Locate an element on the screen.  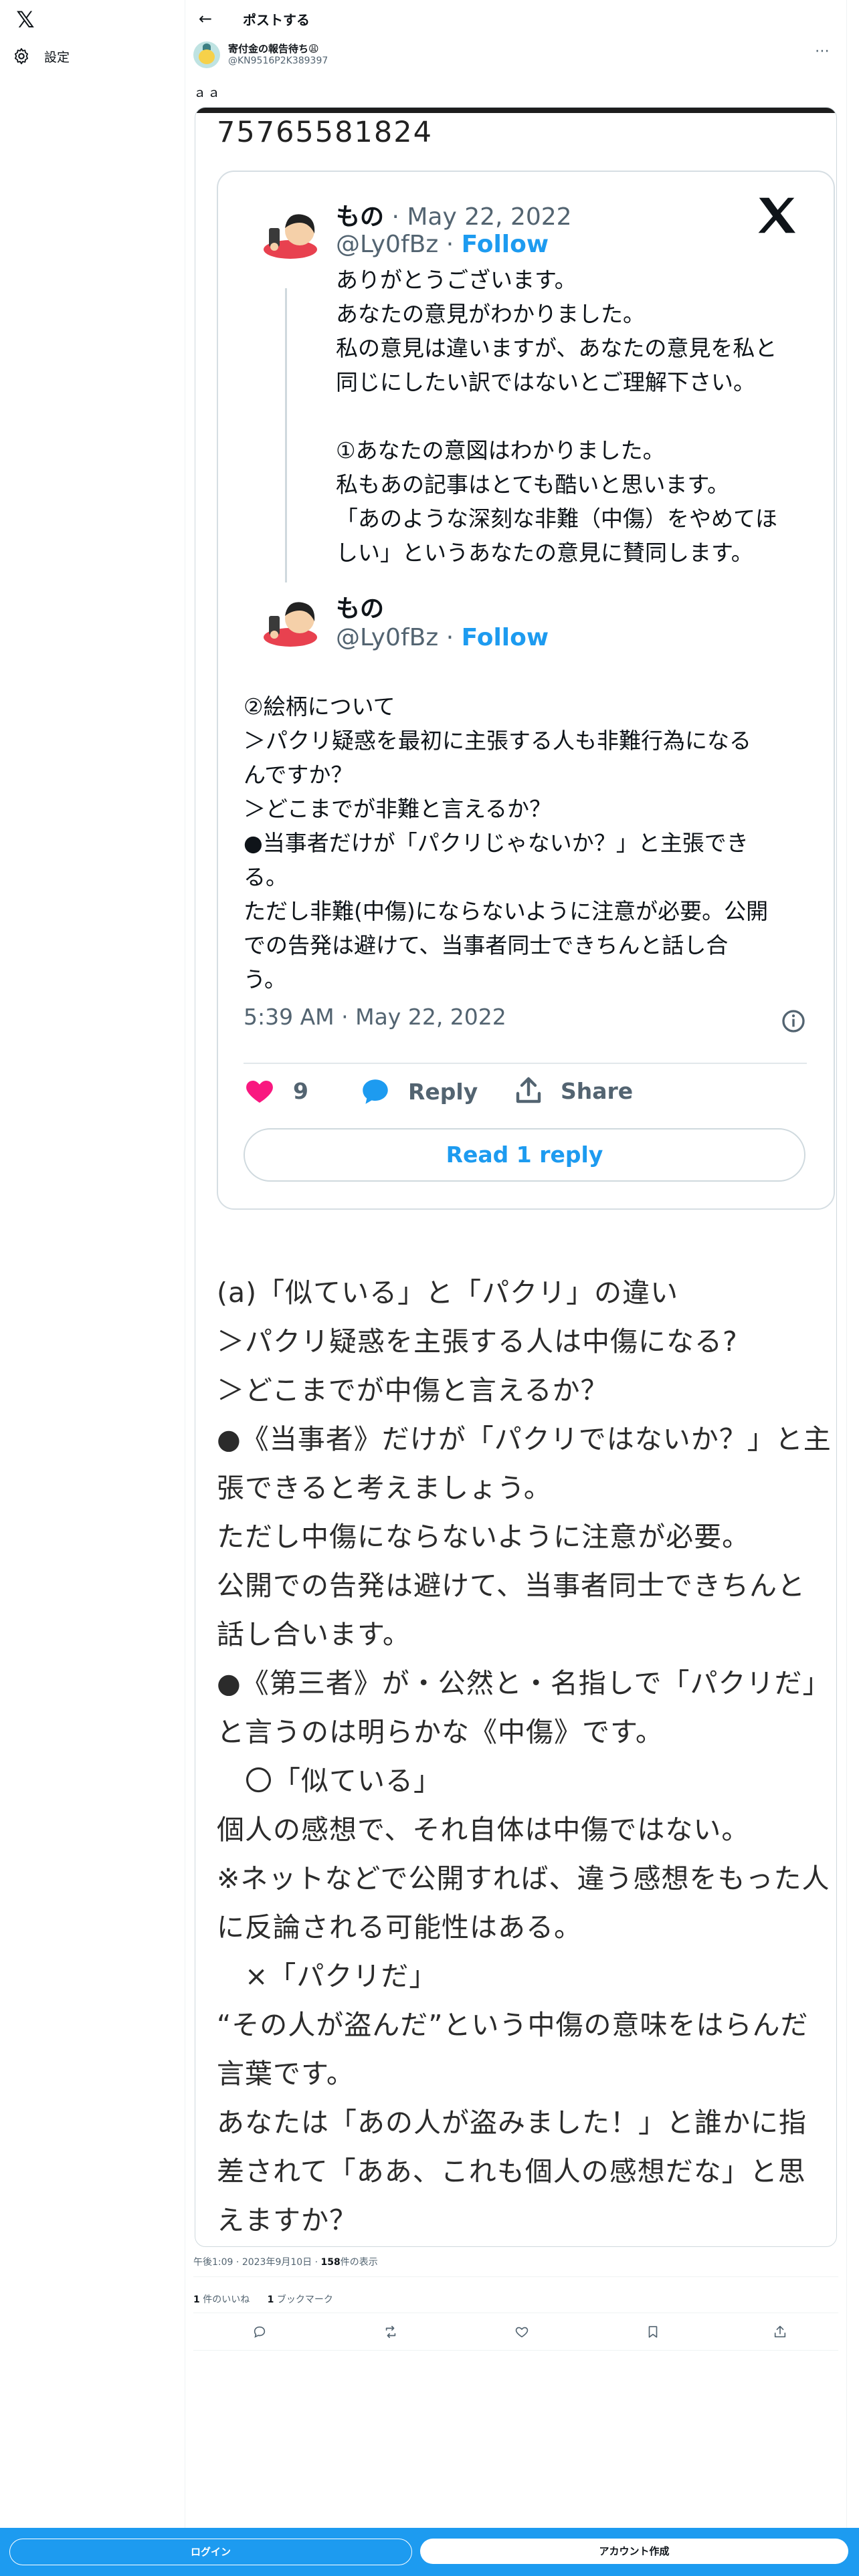
avatar is located at coordinates (207, 54).